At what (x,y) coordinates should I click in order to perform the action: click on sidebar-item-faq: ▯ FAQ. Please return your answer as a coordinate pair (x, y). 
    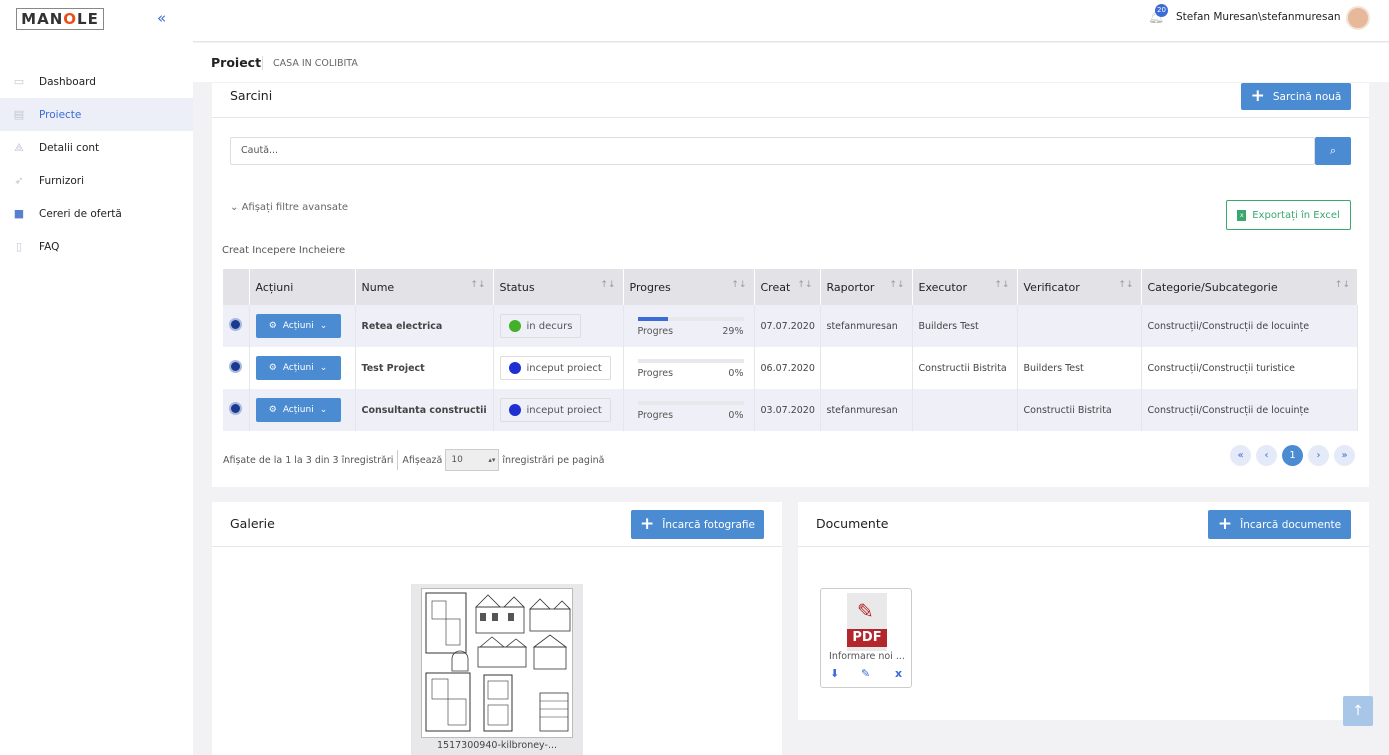
    Looking at the image, I should click on (96, 246).